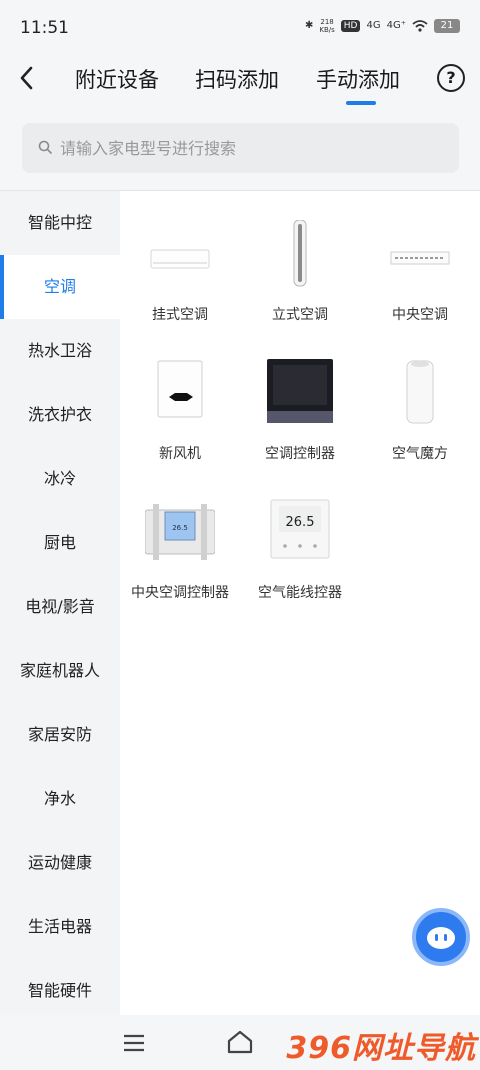 The width and height of the screenshot is (480, 1070). I want to click on central-ac-controller-image: 26.5, so click(180, 532).